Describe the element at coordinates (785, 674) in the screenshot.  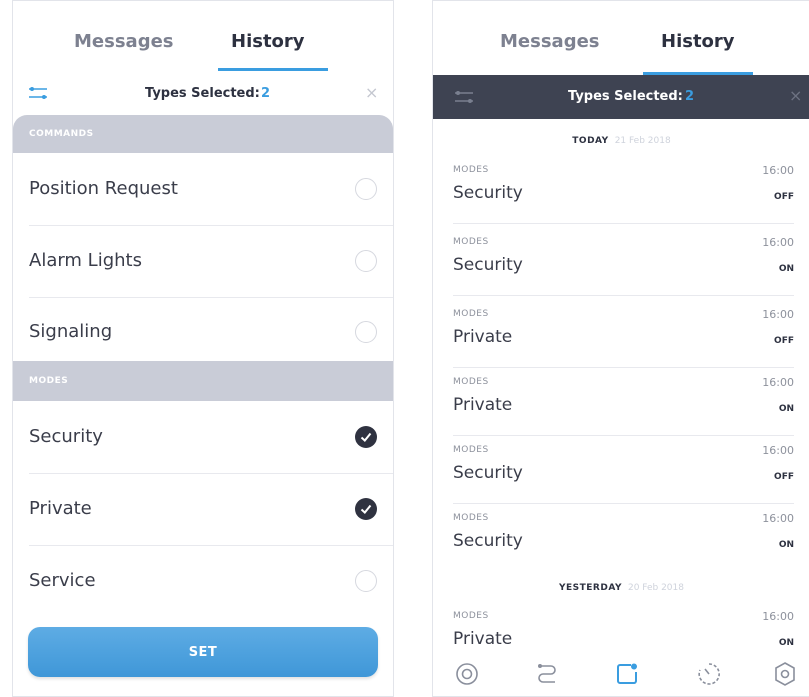
I see `shield-icon` at that location.